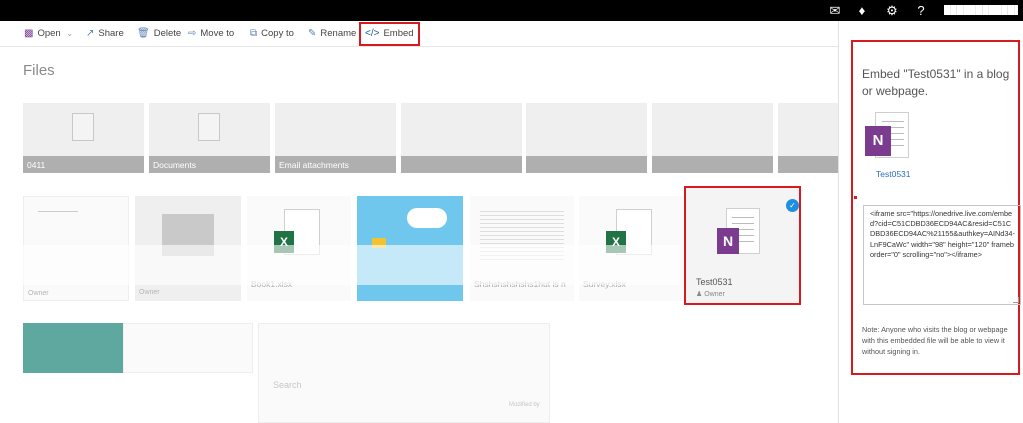 The width and height of the screenshot is (1023, 423). I want to click on people-icon: ♟, so click(700, 294).